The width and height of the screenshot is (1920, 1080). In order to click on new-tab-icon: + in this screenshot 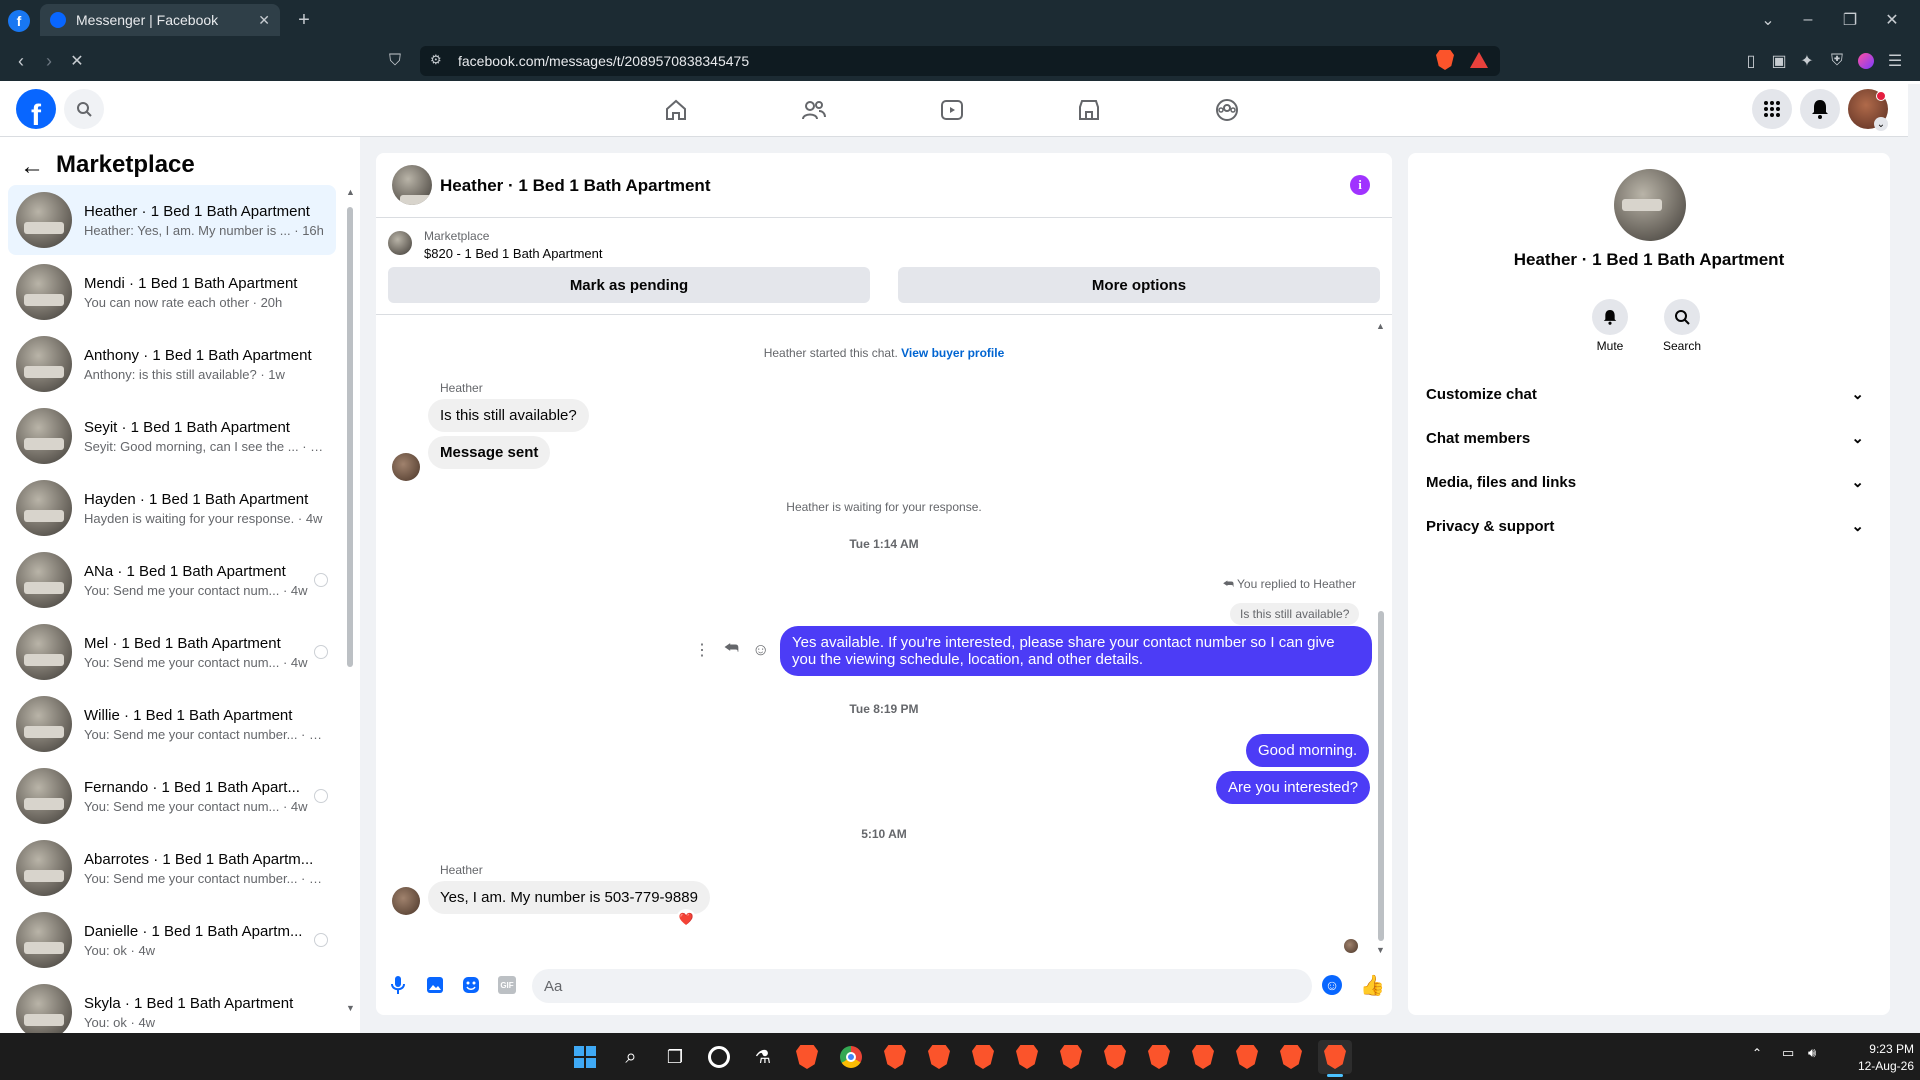, I will do `click(304, 20)`.